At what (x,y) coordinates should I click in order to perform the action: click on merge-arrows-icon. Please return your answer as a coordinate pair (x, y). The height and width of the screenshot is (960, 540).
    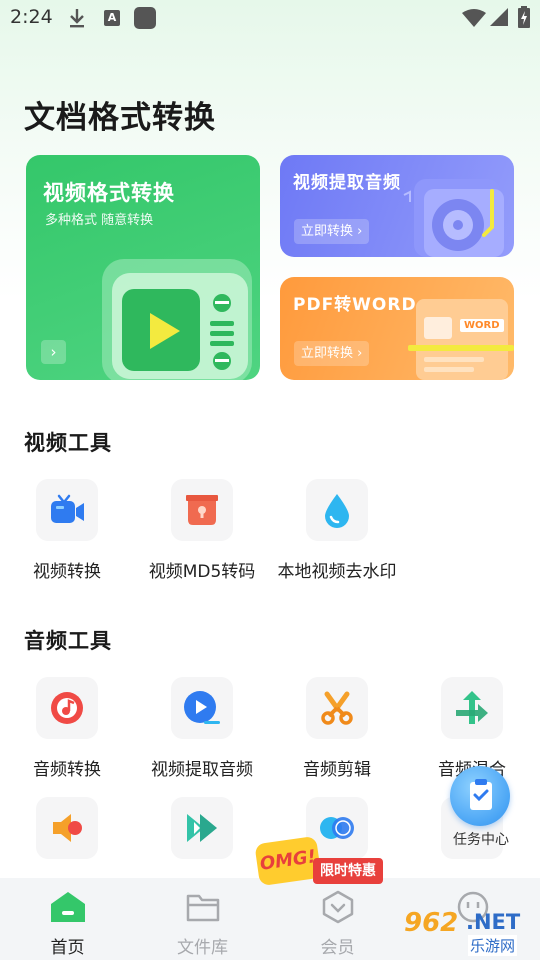
    Looking at the image, I should click on (472, 708).